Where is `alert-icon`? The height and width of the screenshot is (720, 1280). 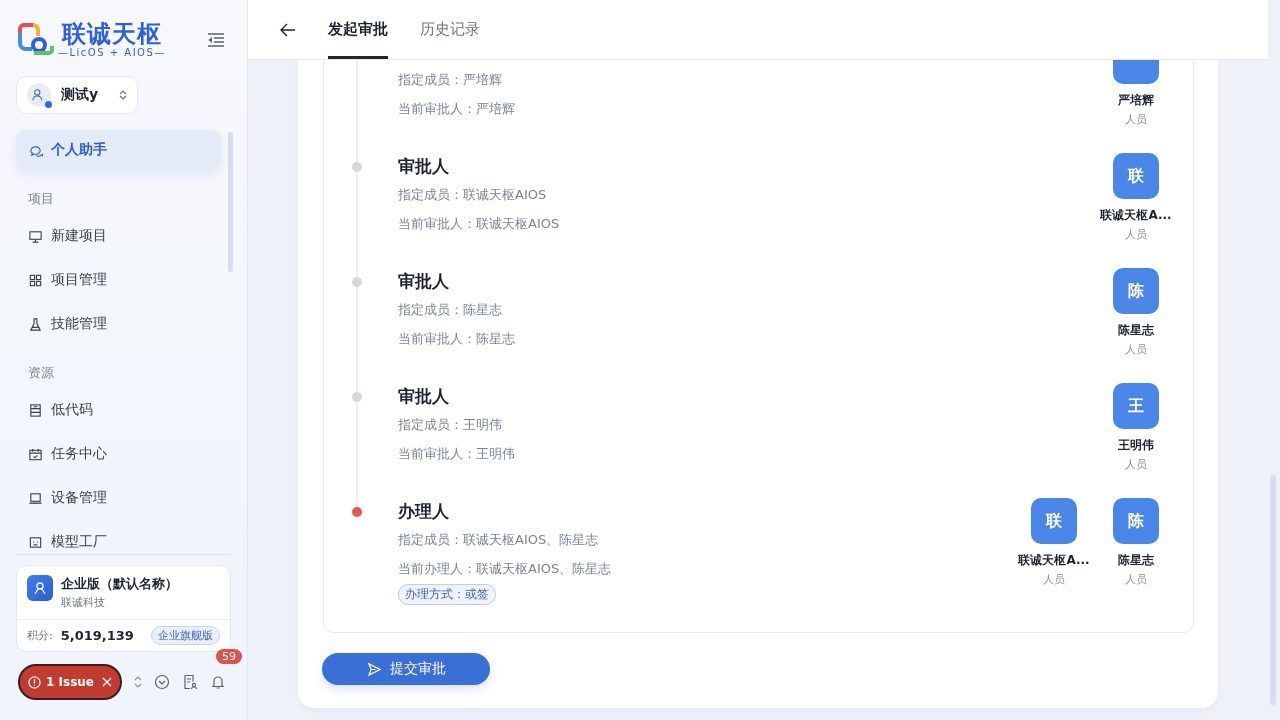
alert-icon is located at coordinates (34, 682).